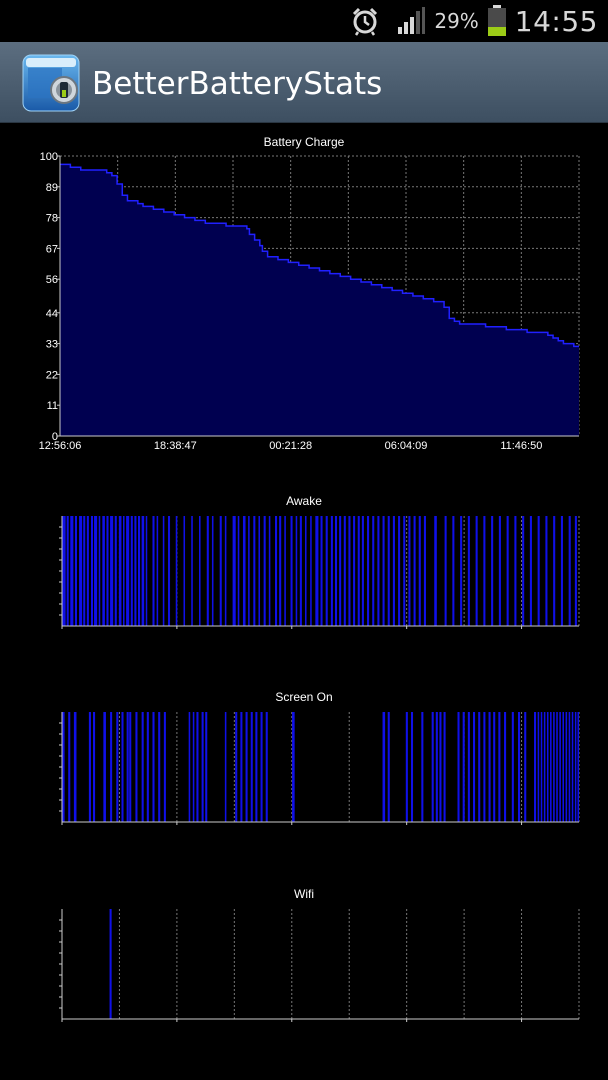  Describe the element at coordinates (412, 20) in the screenshot. I see `signal-strength-icon` at that location.